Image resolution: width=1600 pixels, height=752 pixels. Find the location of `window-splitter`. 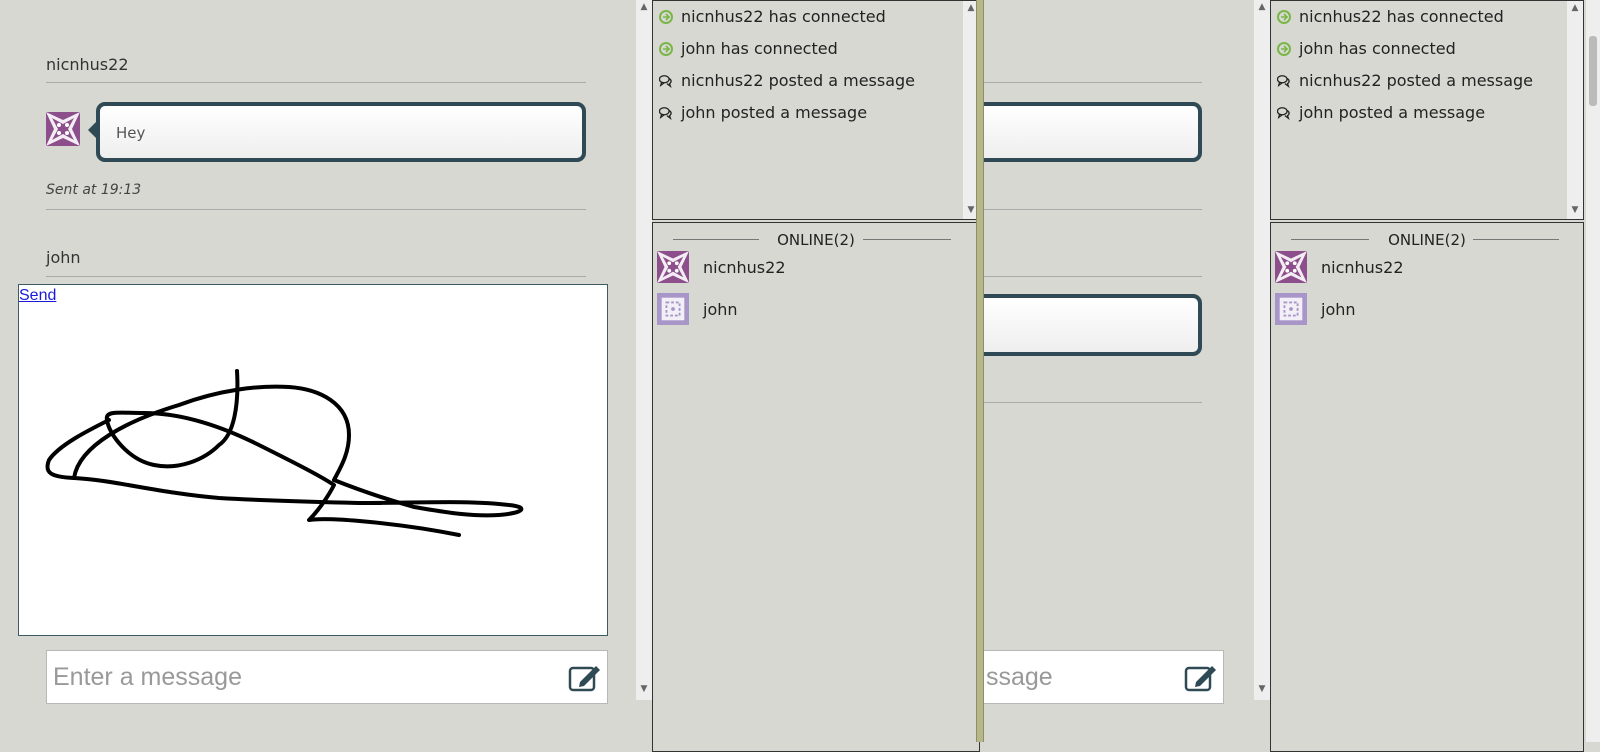

window-splitter is located at coordinates (980, 371).